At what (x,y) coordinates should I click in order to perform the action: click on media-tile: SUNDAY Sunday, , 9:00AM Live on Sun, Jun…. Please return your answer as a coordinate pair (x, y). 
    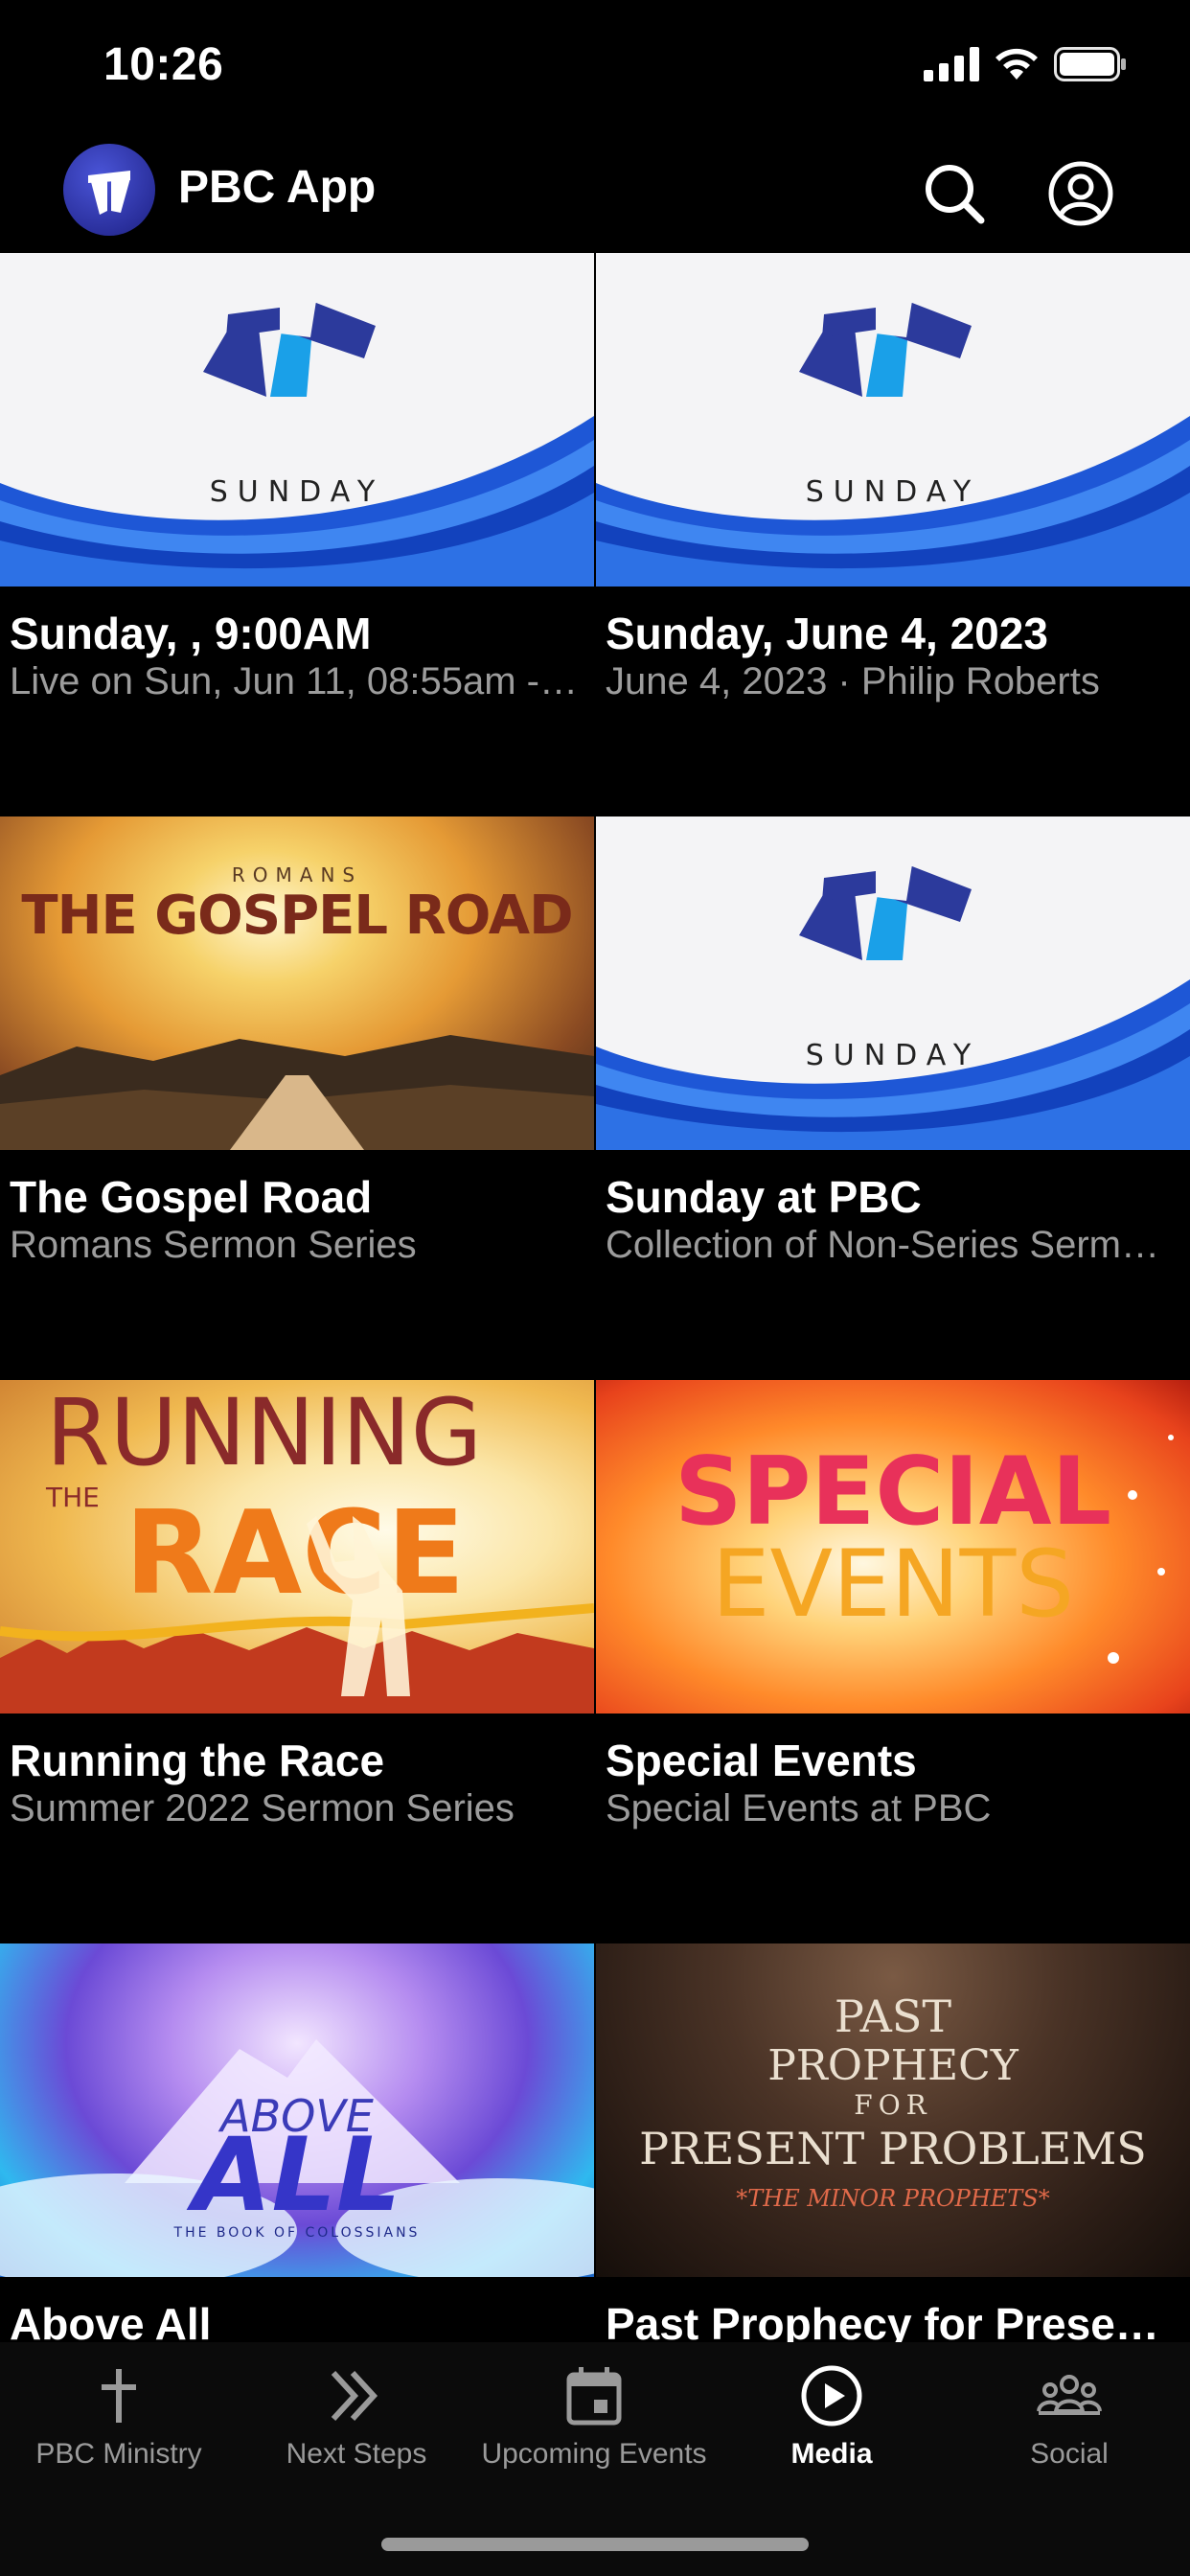
    Looking at the image, I should click on (297, 521).